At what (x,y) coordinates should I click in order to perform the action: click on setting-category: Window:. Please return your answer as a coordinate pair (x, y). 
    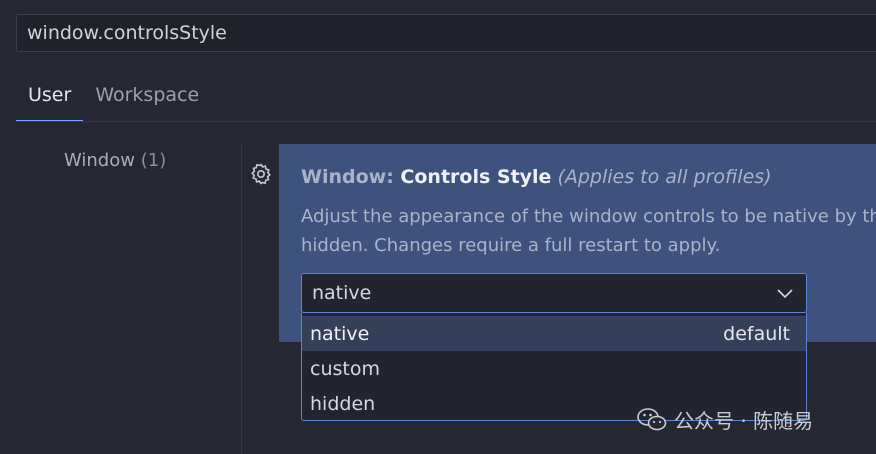
    Looking at the image, I should click on (351, 177).